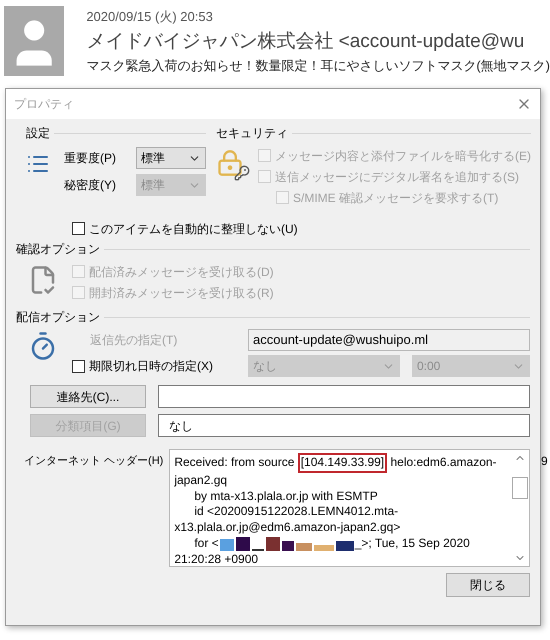 The width and height of the screenshot is (550, 640). What do you see at coordinates (171, 158) in the screenshot?
I see `dropdown: 標準` at bounding box center [171, 158].